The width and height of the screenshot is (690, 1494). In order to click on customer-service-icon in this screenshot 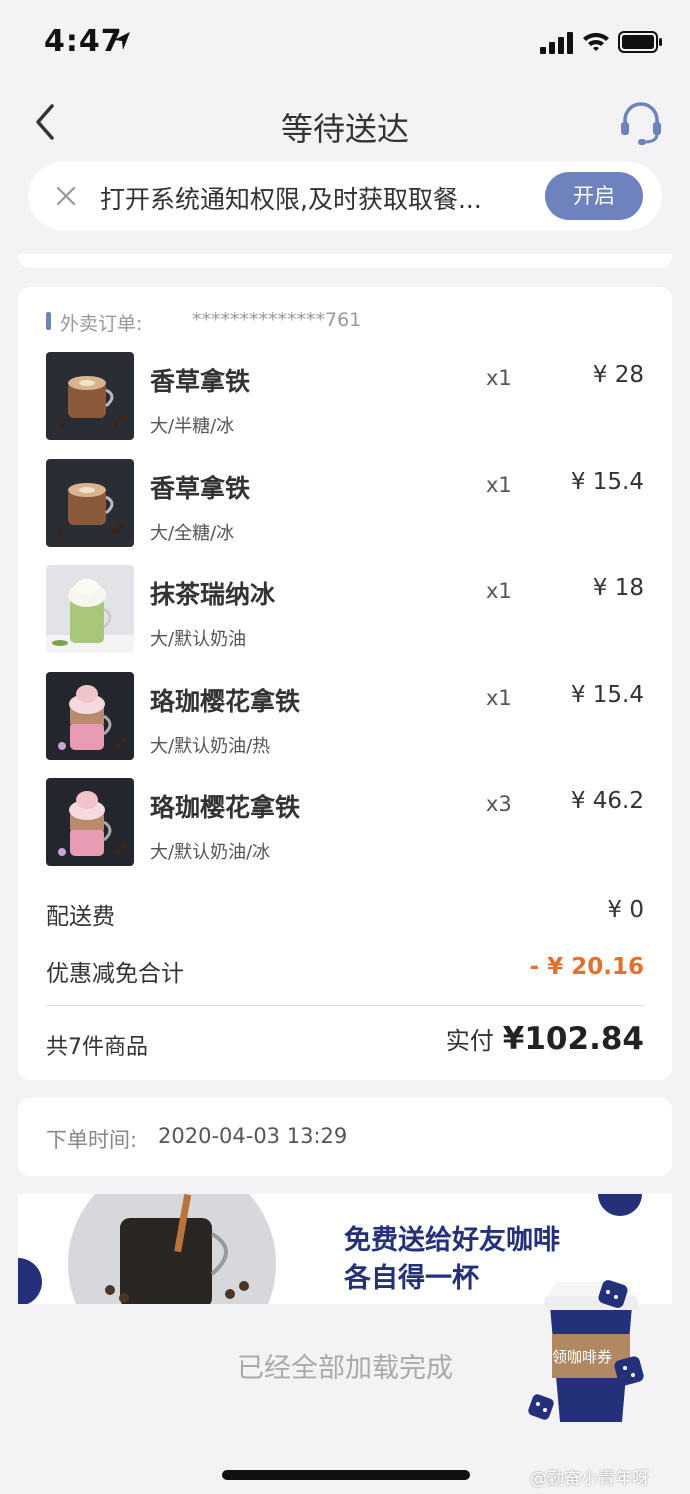, I will do `click(641, 123)`.